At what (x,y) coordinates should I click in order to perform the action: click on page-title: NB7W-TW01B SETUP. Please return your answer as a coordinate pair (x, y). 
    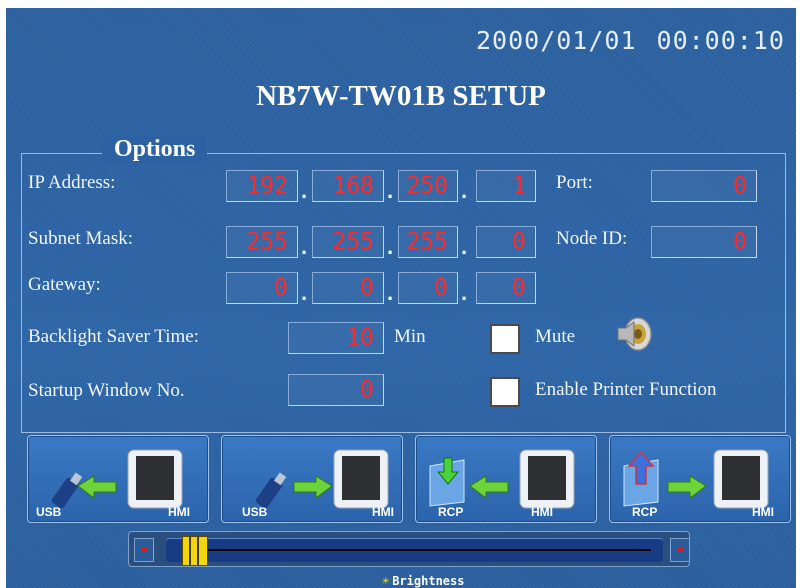
    Looking at the image, I should click on (401, 96).